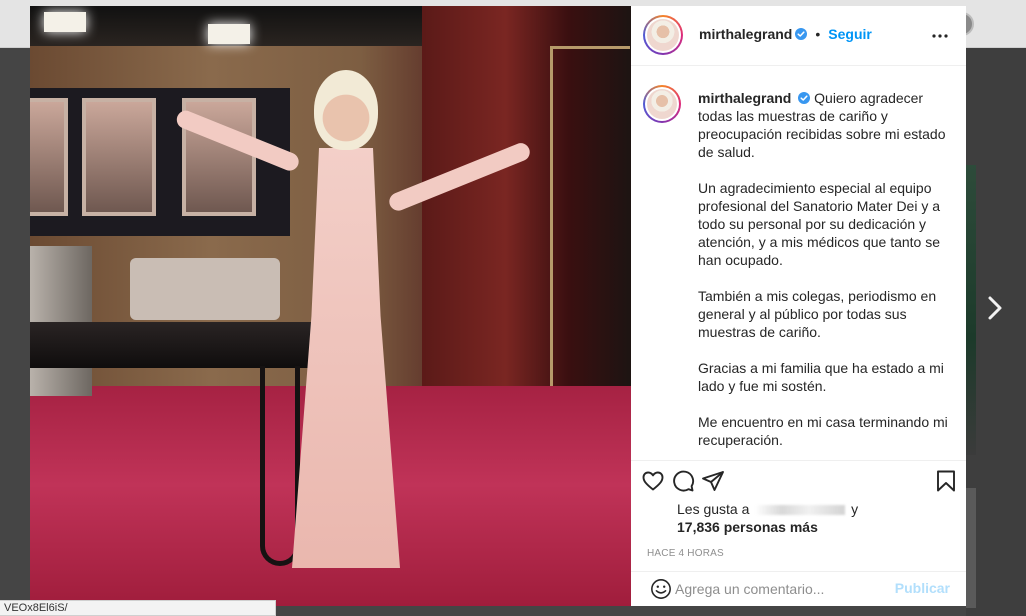 The height and width of the screenshot is (616, 1026). I want to click on photo-chair, so click(61, 321).